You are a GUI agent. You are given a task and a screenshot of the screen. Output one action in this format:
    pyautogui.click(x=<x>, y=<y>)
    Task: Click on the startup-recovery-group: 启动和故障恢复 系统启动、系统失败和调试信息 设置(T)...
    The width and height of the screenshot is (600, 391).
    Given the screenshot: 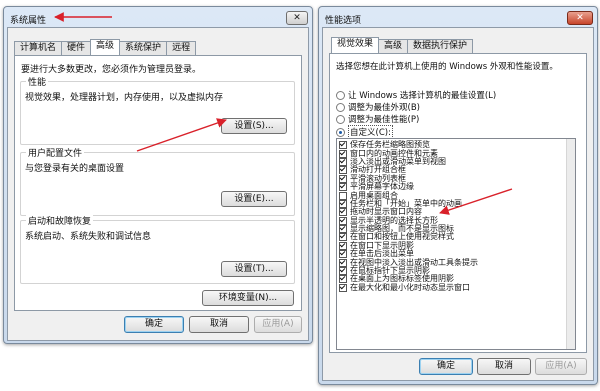 What is the action you would take?
    pyautogui.click(x=157, y=249)
    